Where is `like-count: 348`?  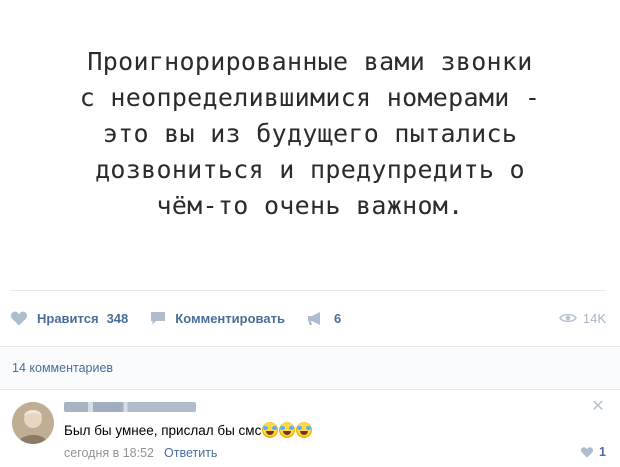 like-count: 348 is located at coordinates (117, 318).